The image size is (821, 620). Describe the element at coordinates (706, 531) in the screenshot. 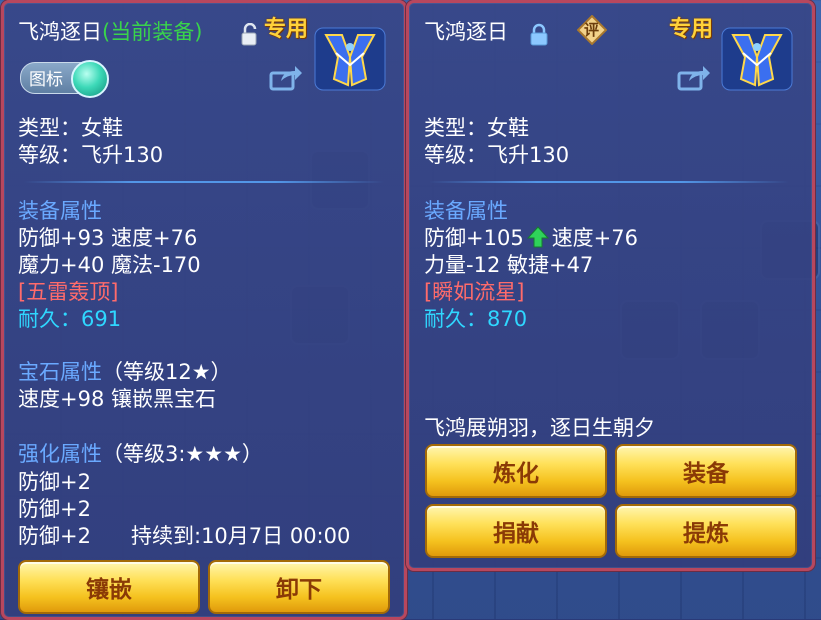

I see `extract-button: 提炼` at that location.